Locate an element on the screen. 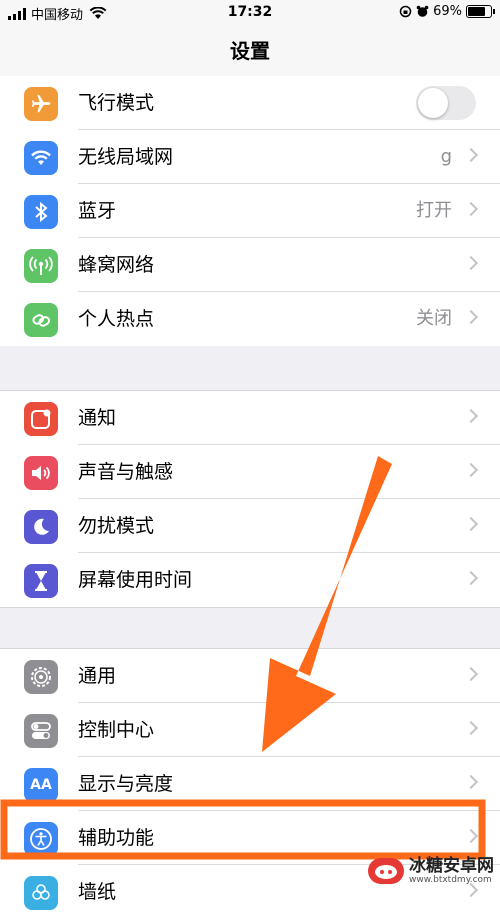 The width and height of the screenshot is (500, 919). hourglass-icon is located at coordinates (41, 581).